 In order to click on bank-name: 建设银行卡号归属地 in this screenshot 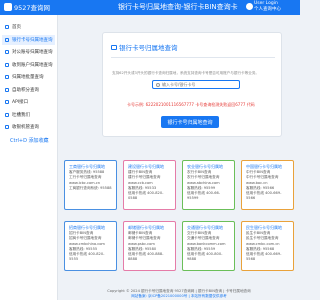, I will do `click(146, 166)`.